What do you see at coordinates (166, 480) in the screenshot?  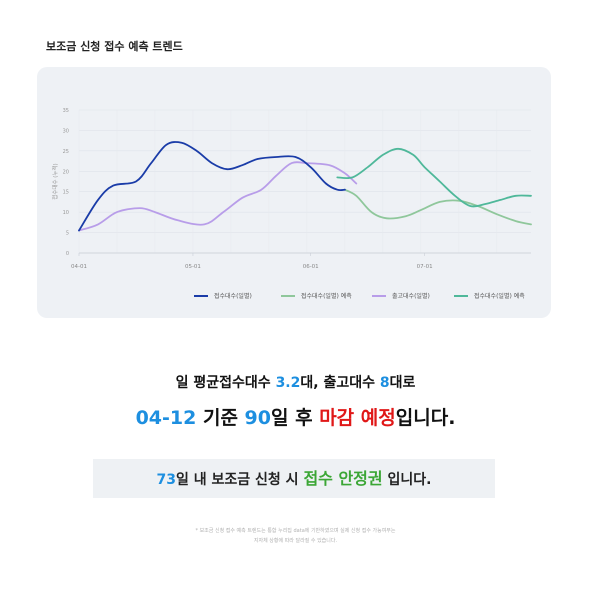 I see `safe-days-value: 73` at bounding box center [166, 480].